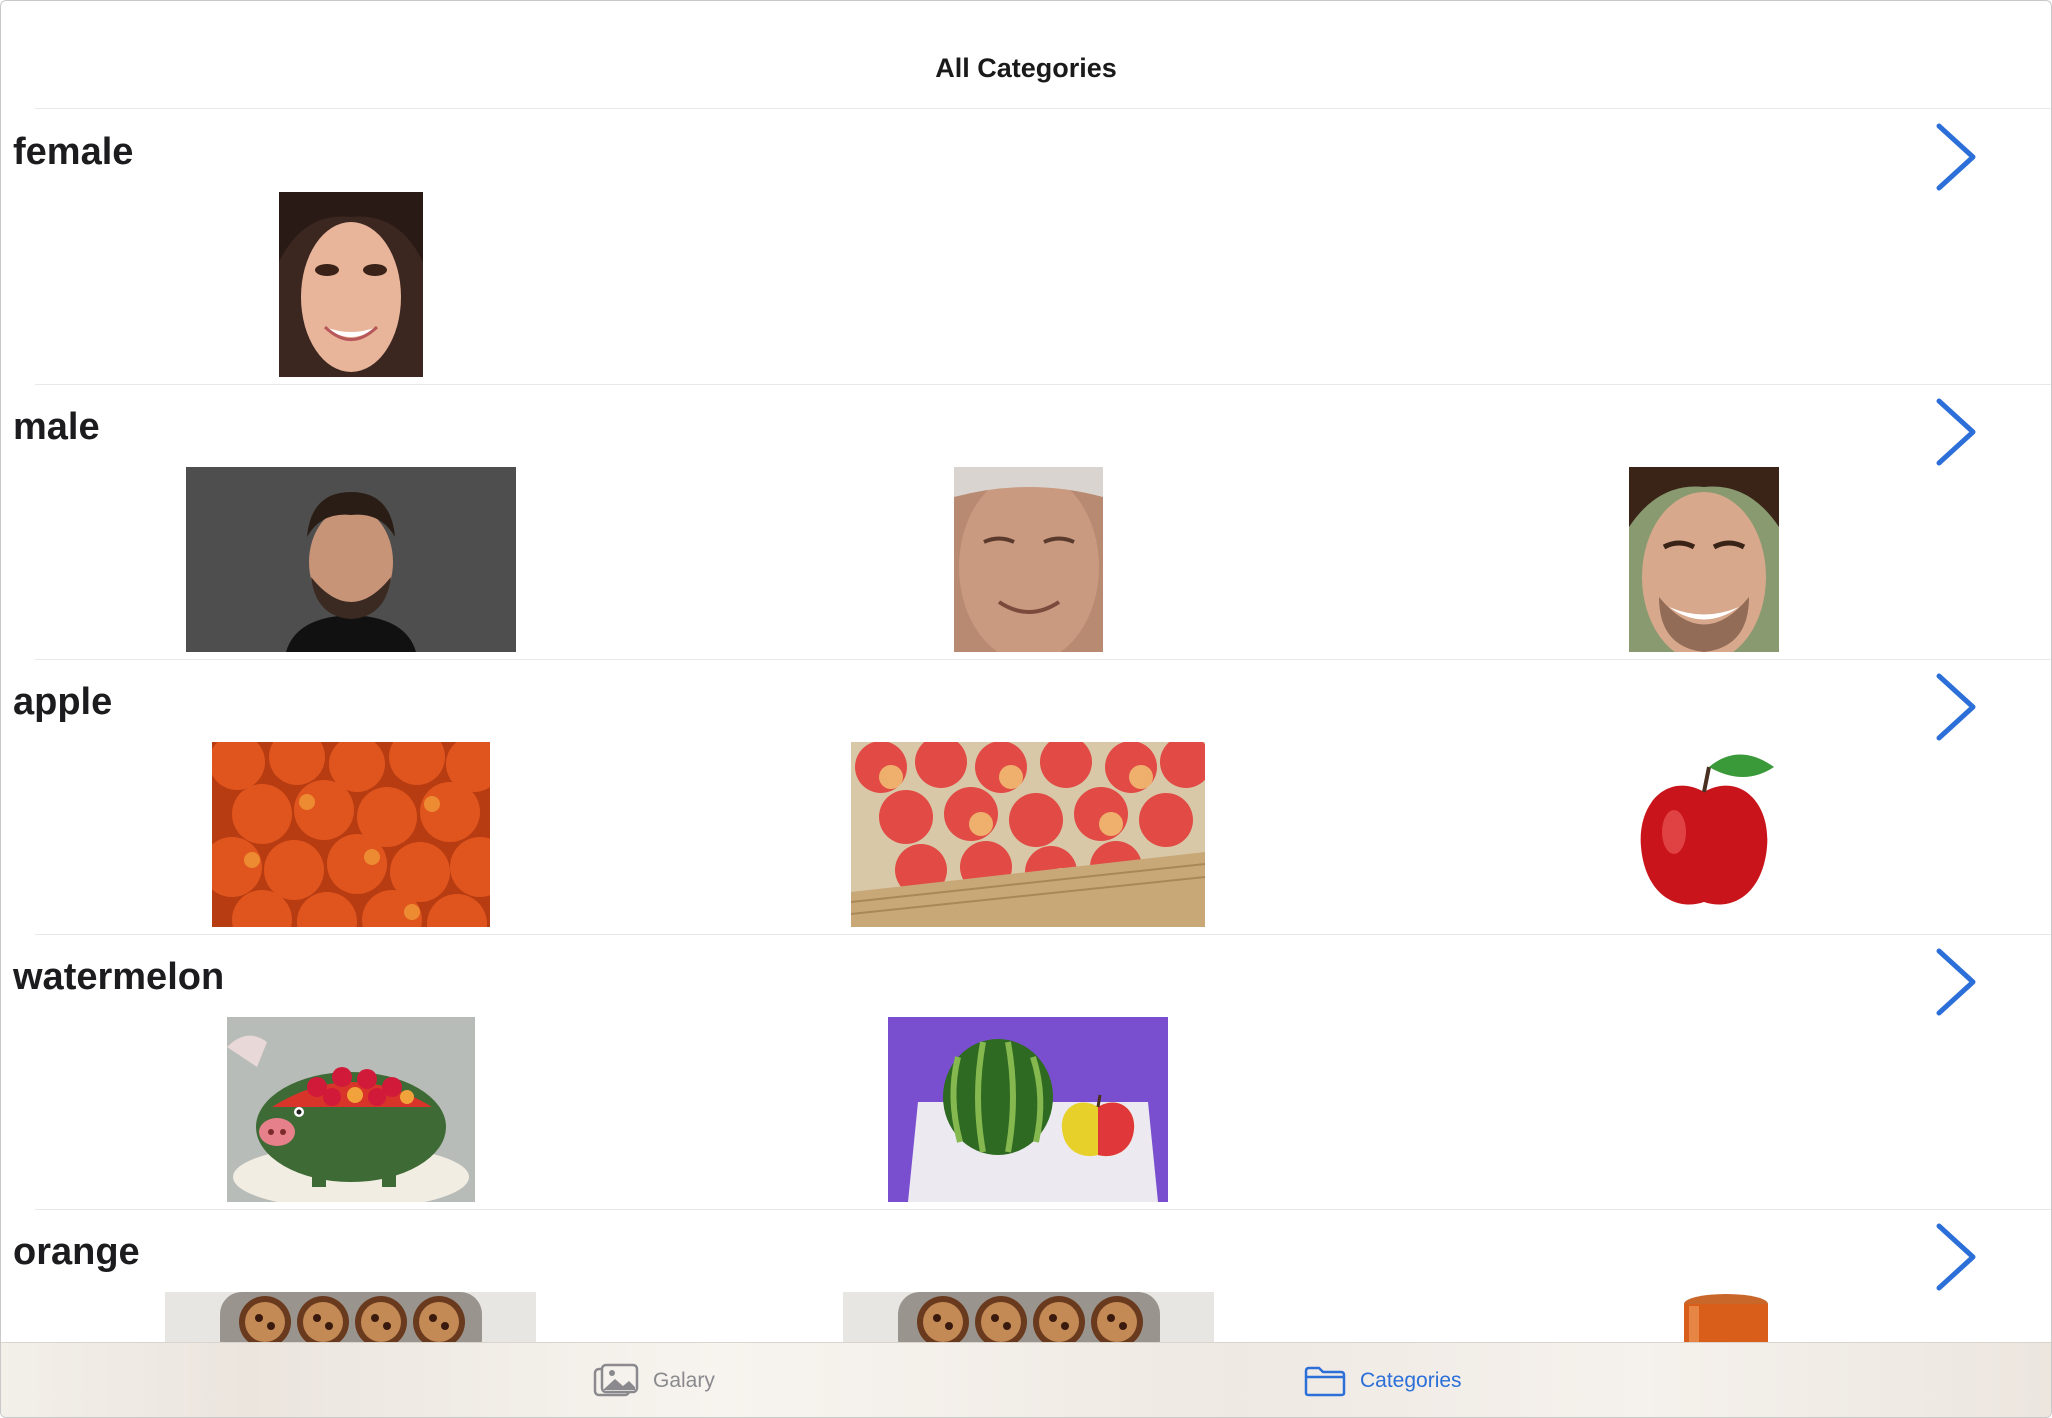  Describe the element at coordinates (1026, 1379) in the screenshot. I see `tab-bar: Galary Categories` at that location.